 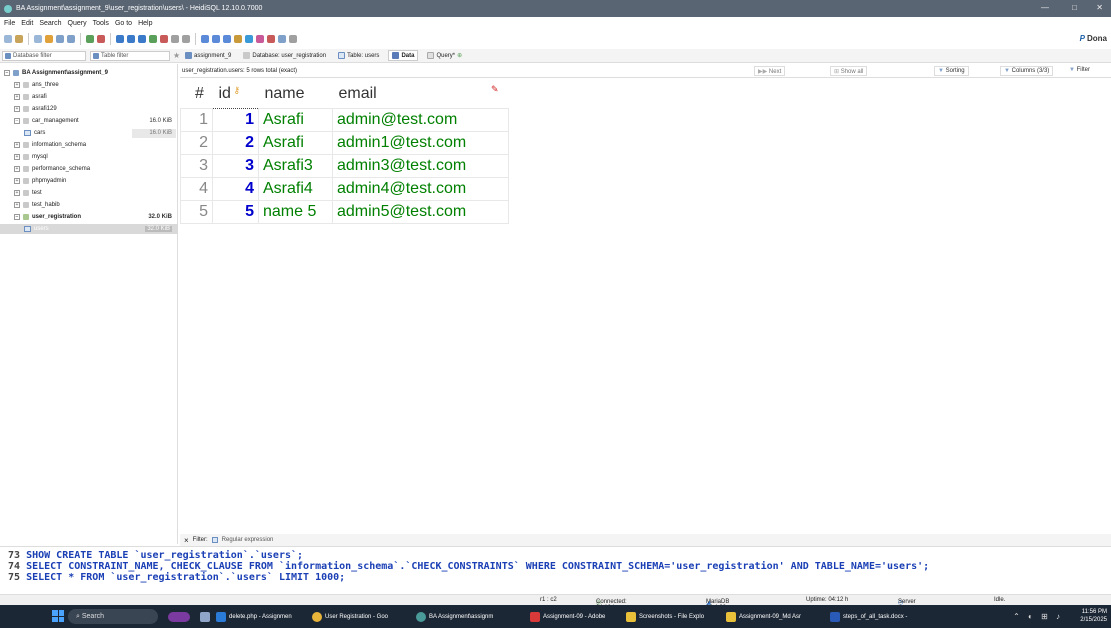 I want to click on tree-item: cars 16.0 KiB, so click(x=89, y=133).